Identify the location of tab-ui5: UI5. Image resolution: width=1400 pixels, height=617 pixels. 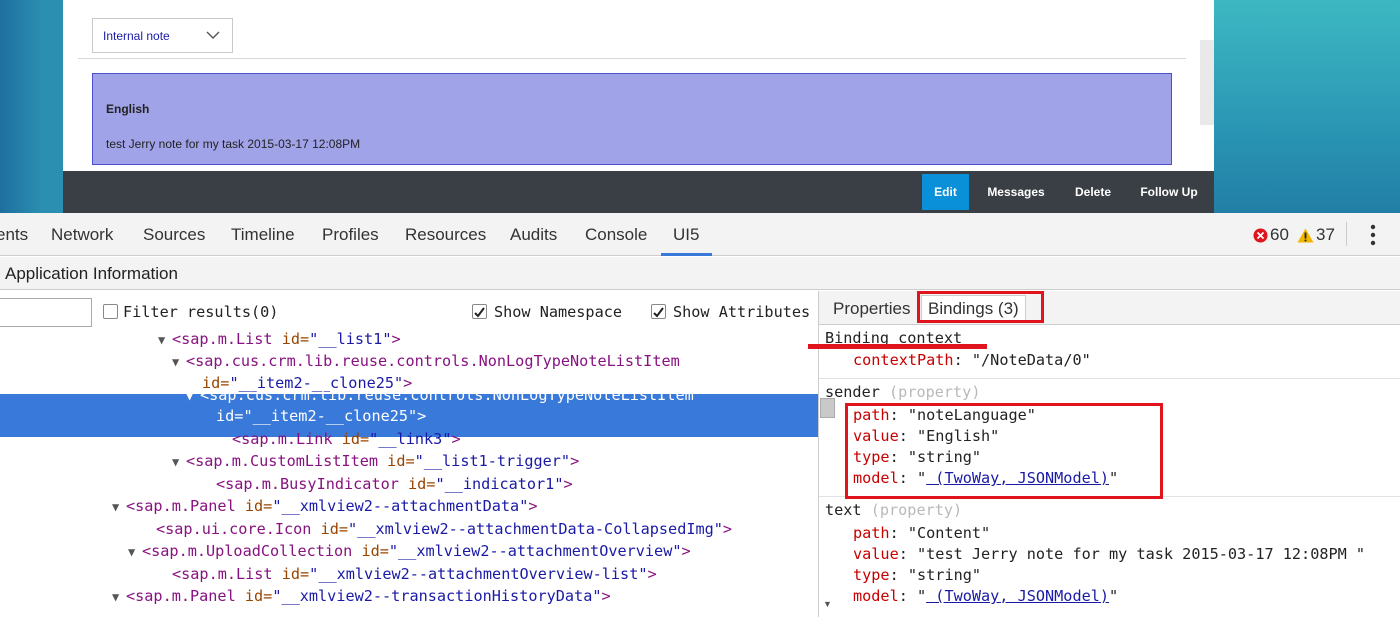
(686, 235).